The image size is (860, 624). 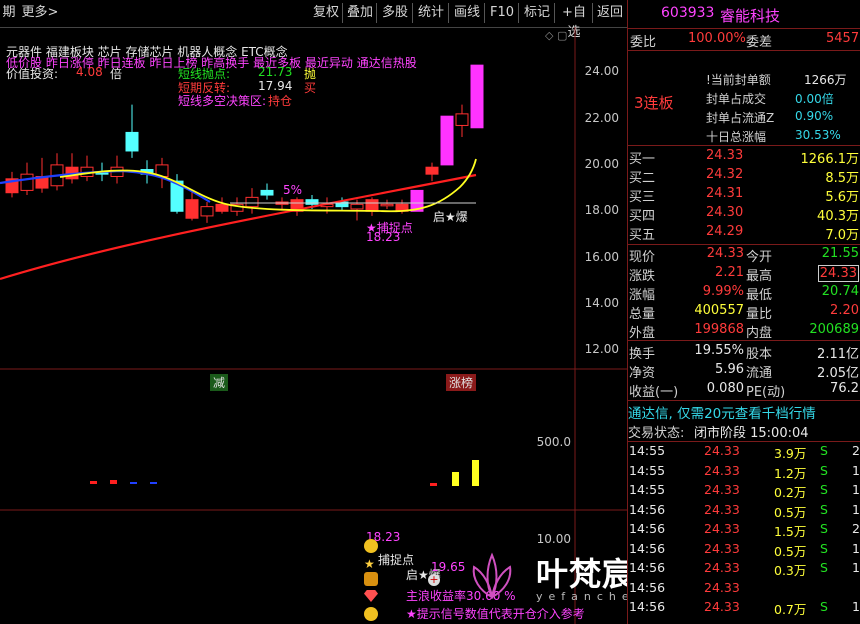 I want to click on bid-row: 买五 24.29 7.0万, so click(x=744, y=233).